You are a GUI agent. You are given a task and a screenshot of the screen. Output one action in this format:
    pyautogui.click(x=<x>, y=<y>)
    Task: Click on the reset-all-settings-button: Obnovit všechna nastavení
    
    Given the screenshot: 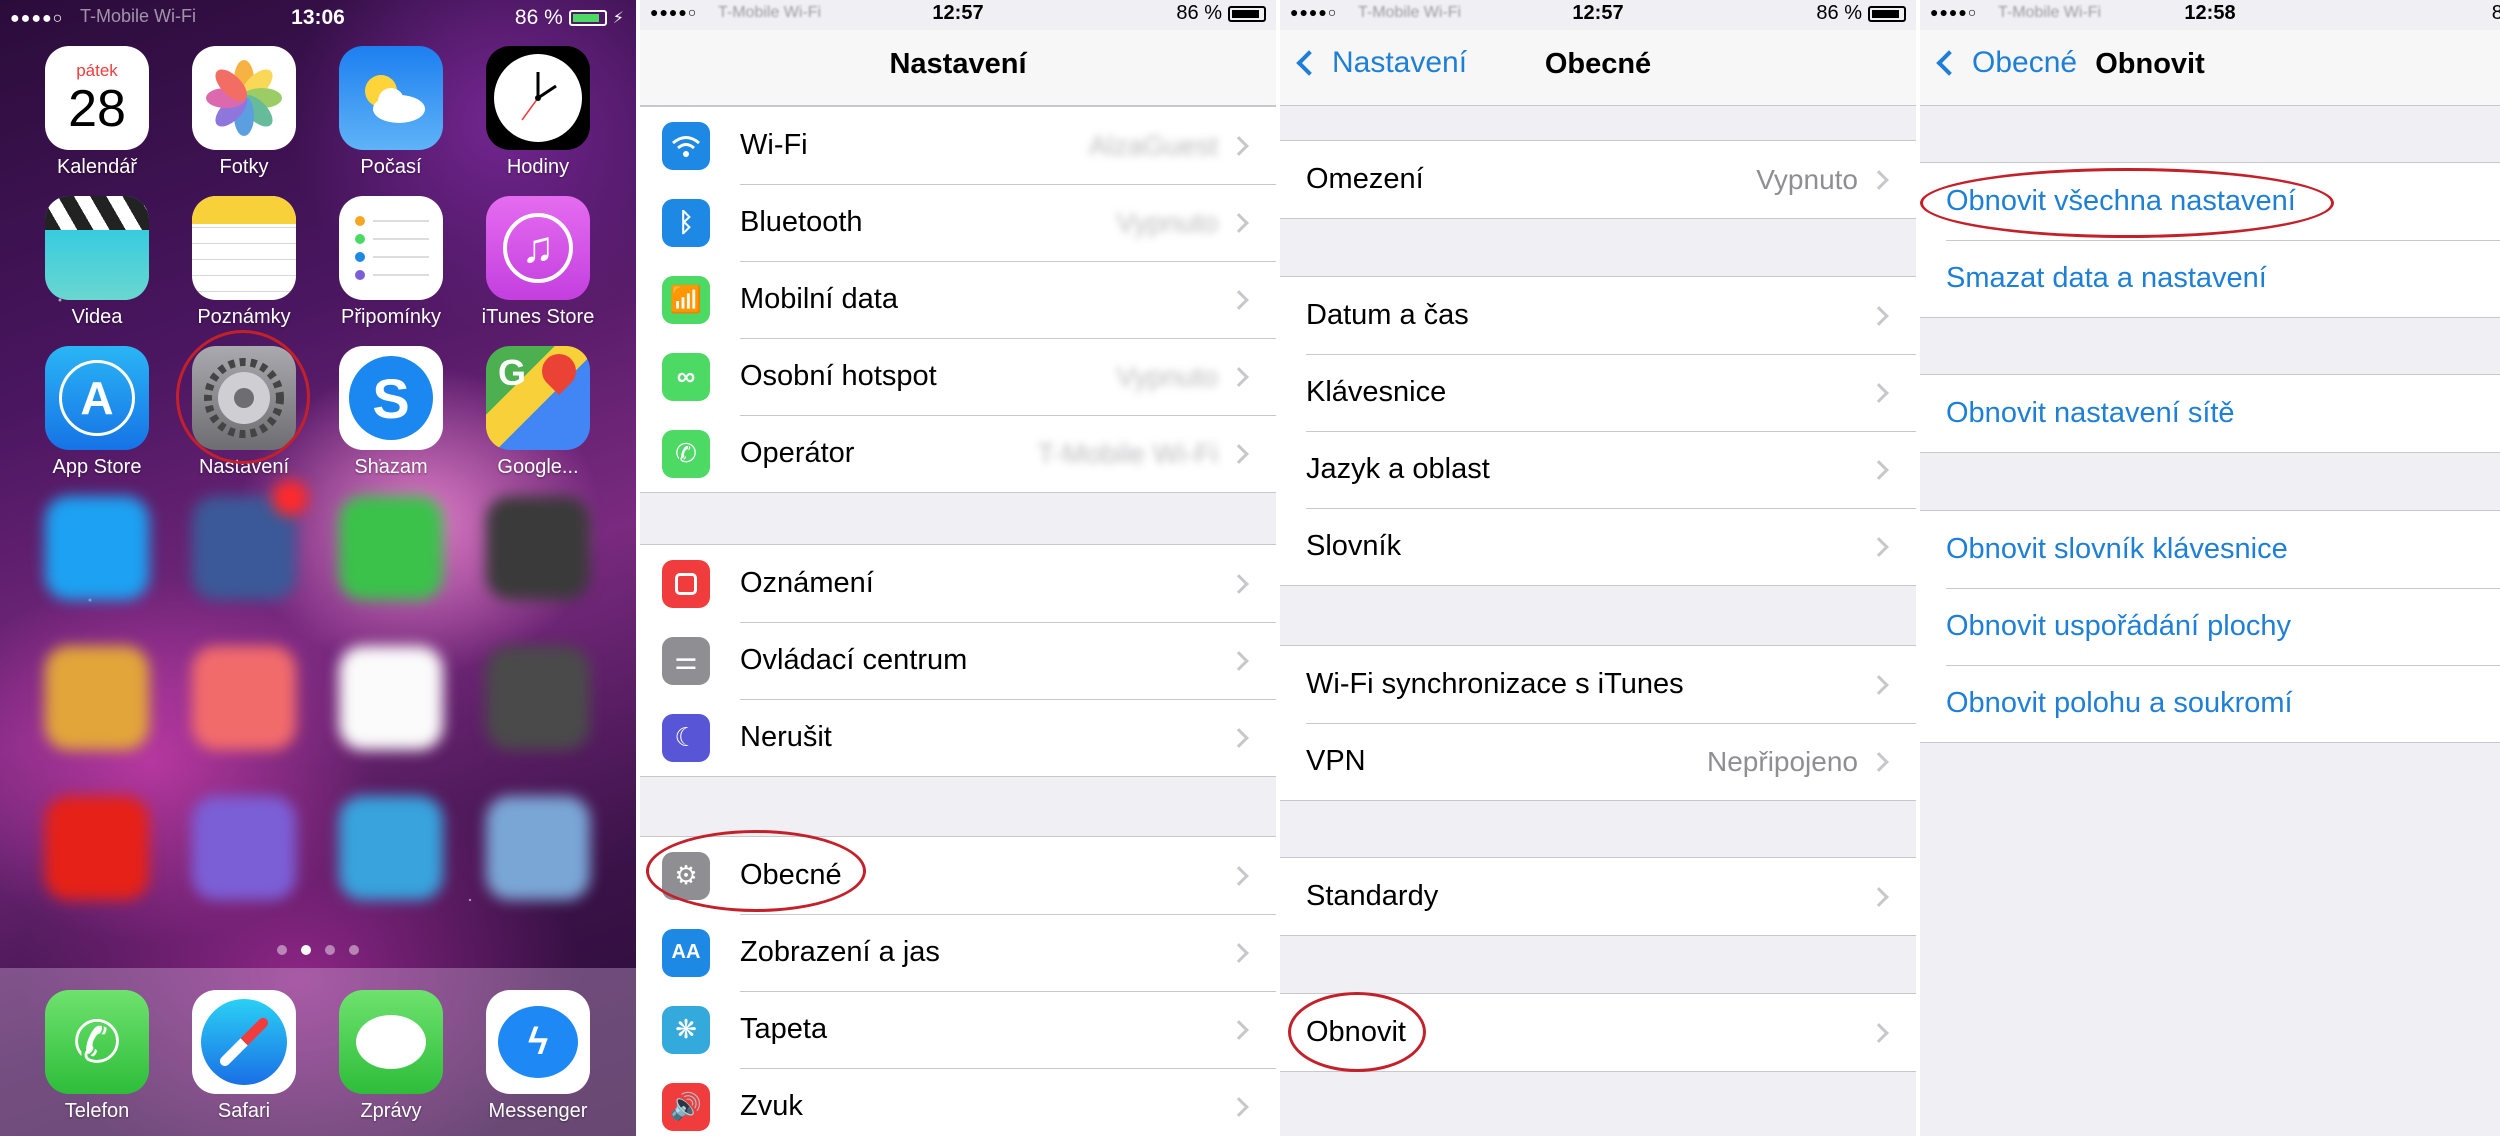 What is the action you would take?
    pyautogui.click(x=2210, y=201)
    